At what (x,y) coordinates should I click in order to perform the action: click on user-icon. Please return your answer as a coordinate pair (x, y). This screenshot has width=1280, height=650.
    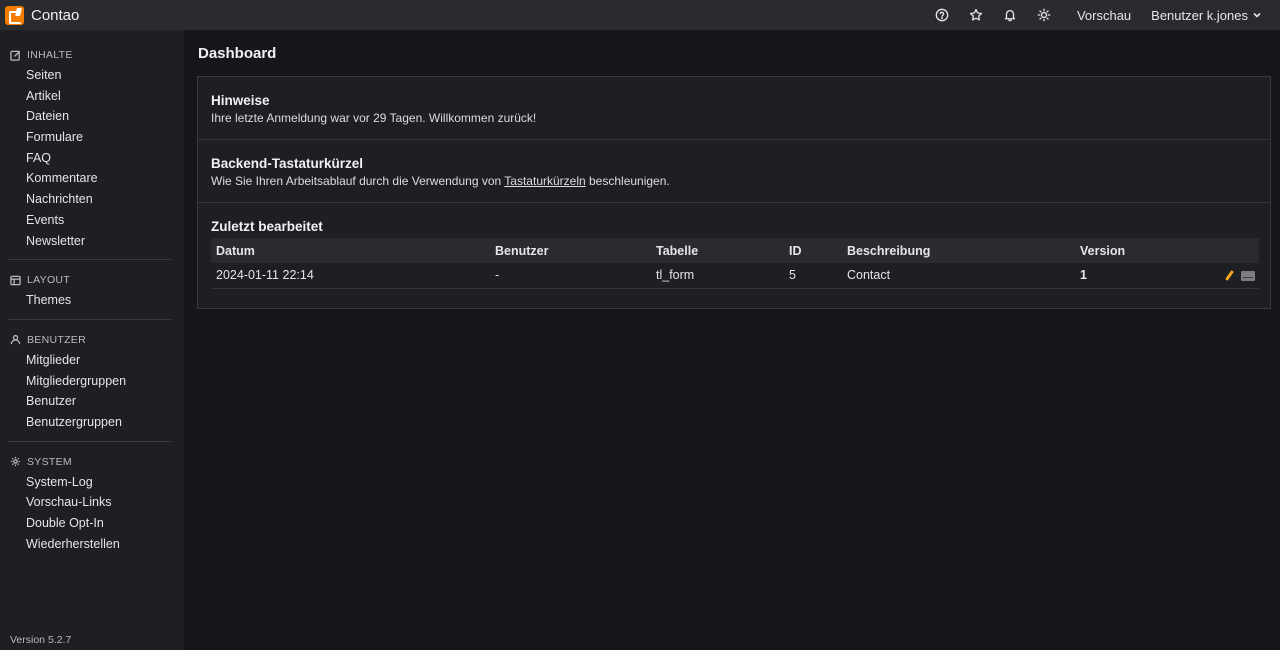
    Looking at the image, I should click on (15, 340).